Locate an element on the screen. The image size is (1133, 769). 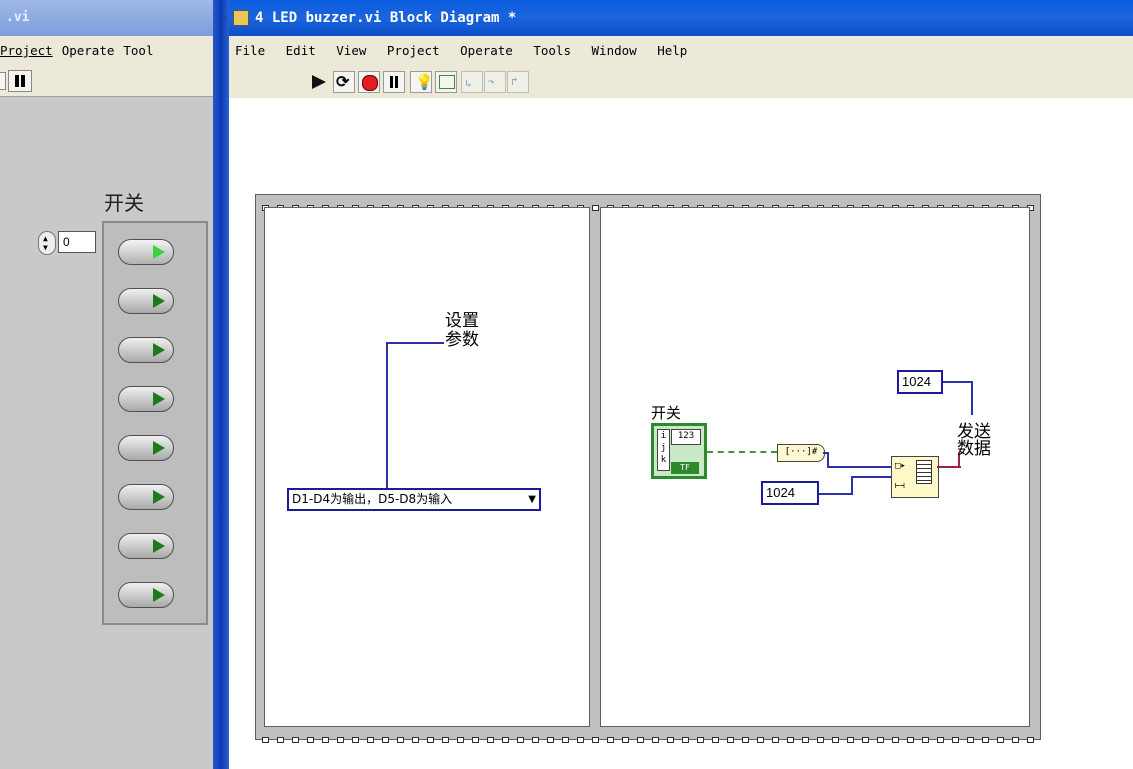
index-increment-decrement: ▲ ▼ is located at coordinates (47, 243).